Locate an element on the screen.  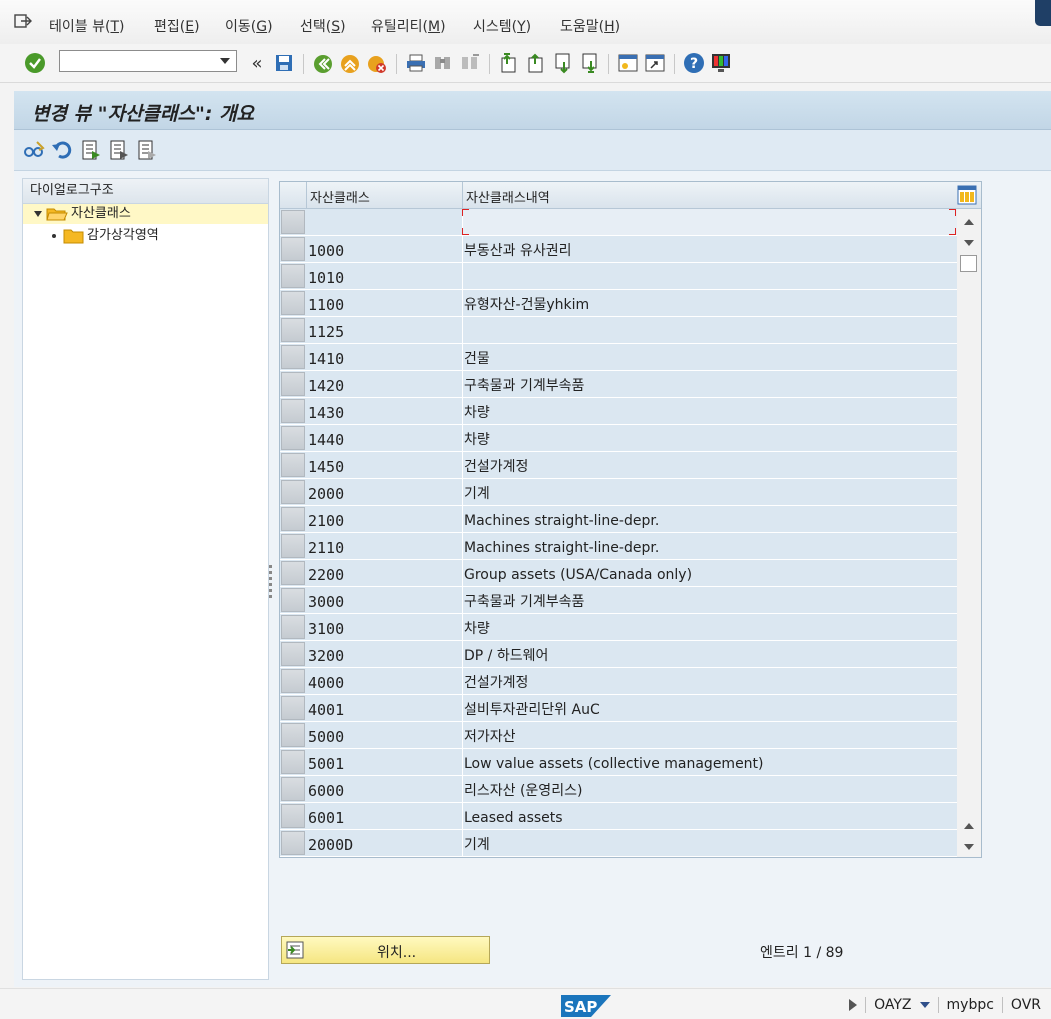
table-row: 1100 유형자산-건물yhkim is located at coordinates (618, 303).